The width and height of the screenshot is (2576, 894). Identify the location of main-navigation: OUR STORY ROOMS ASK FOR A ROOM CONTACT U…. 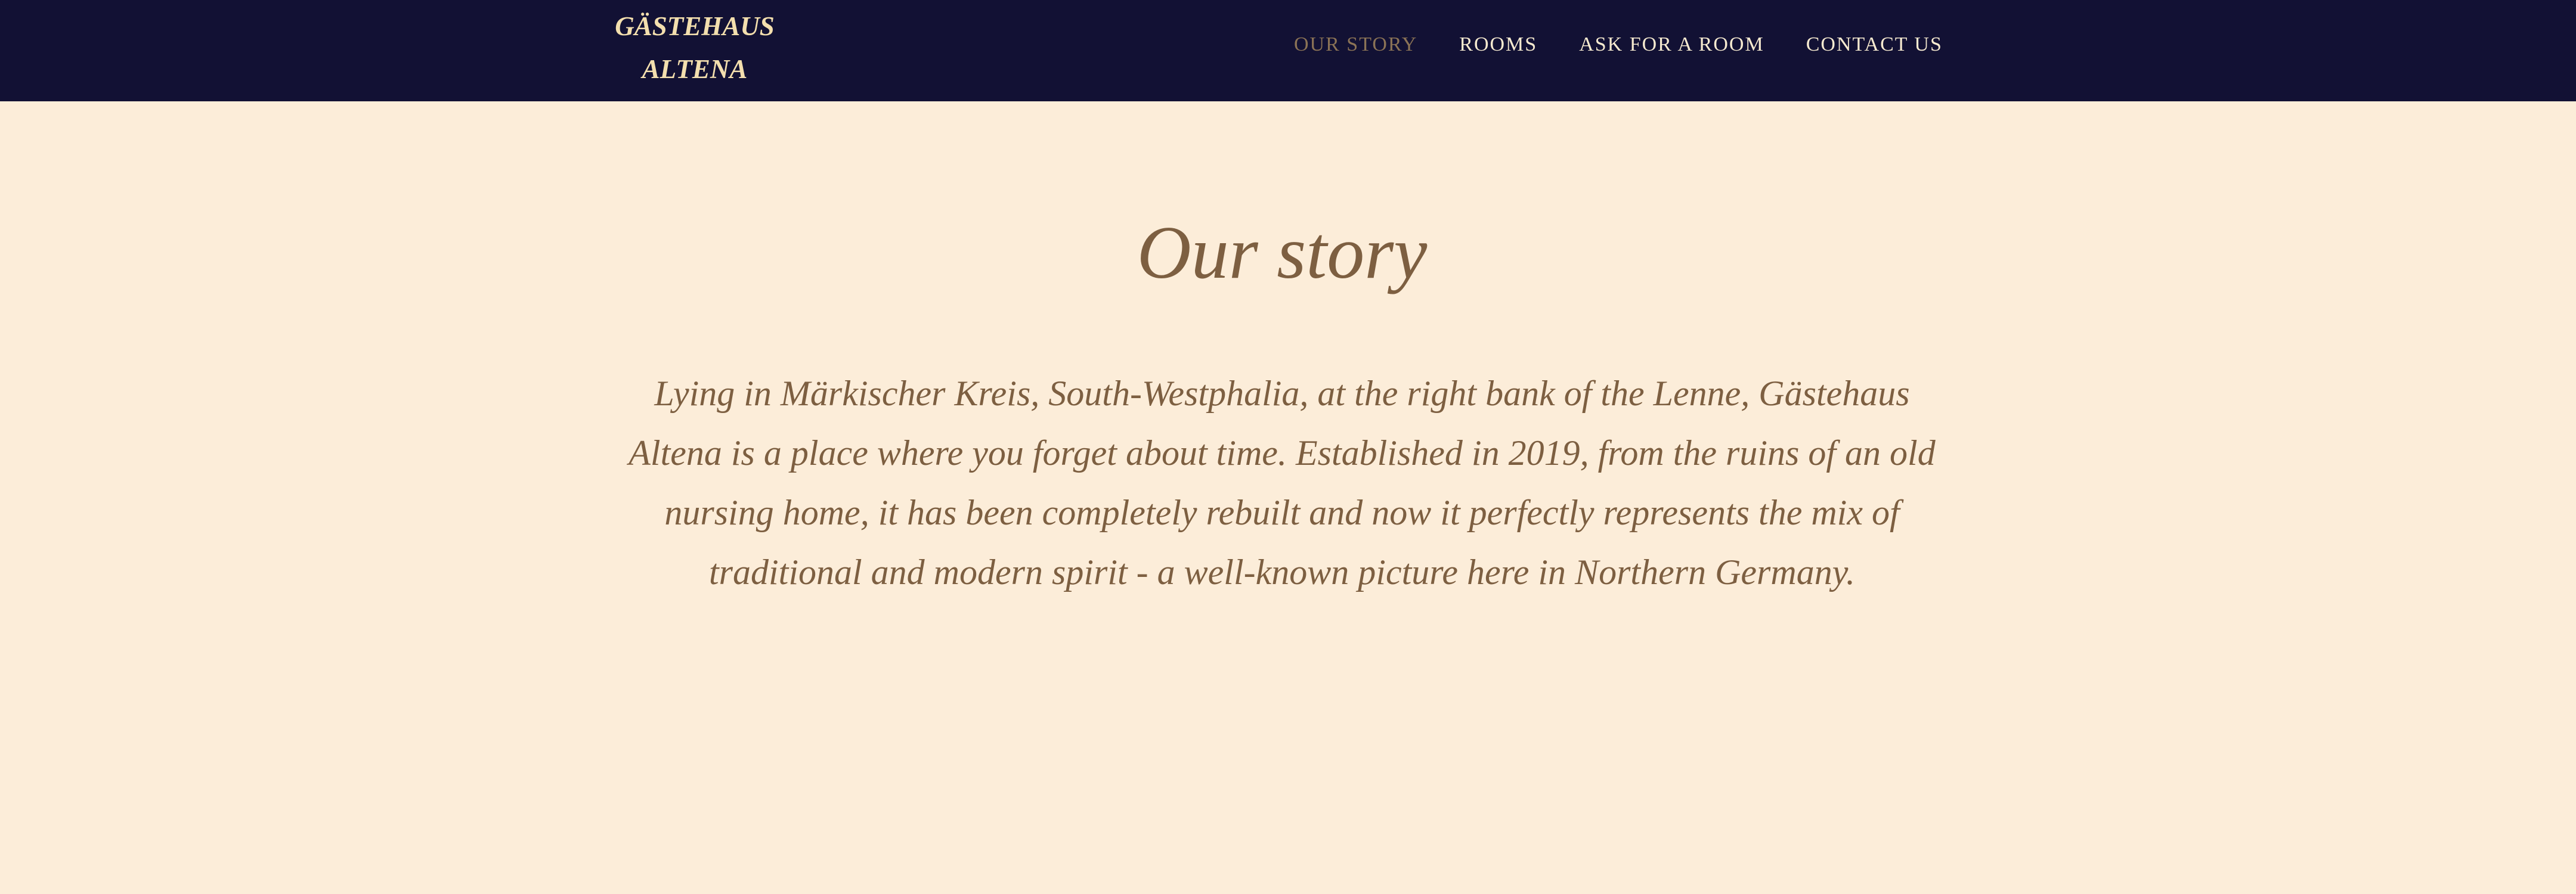
(1618, 44).